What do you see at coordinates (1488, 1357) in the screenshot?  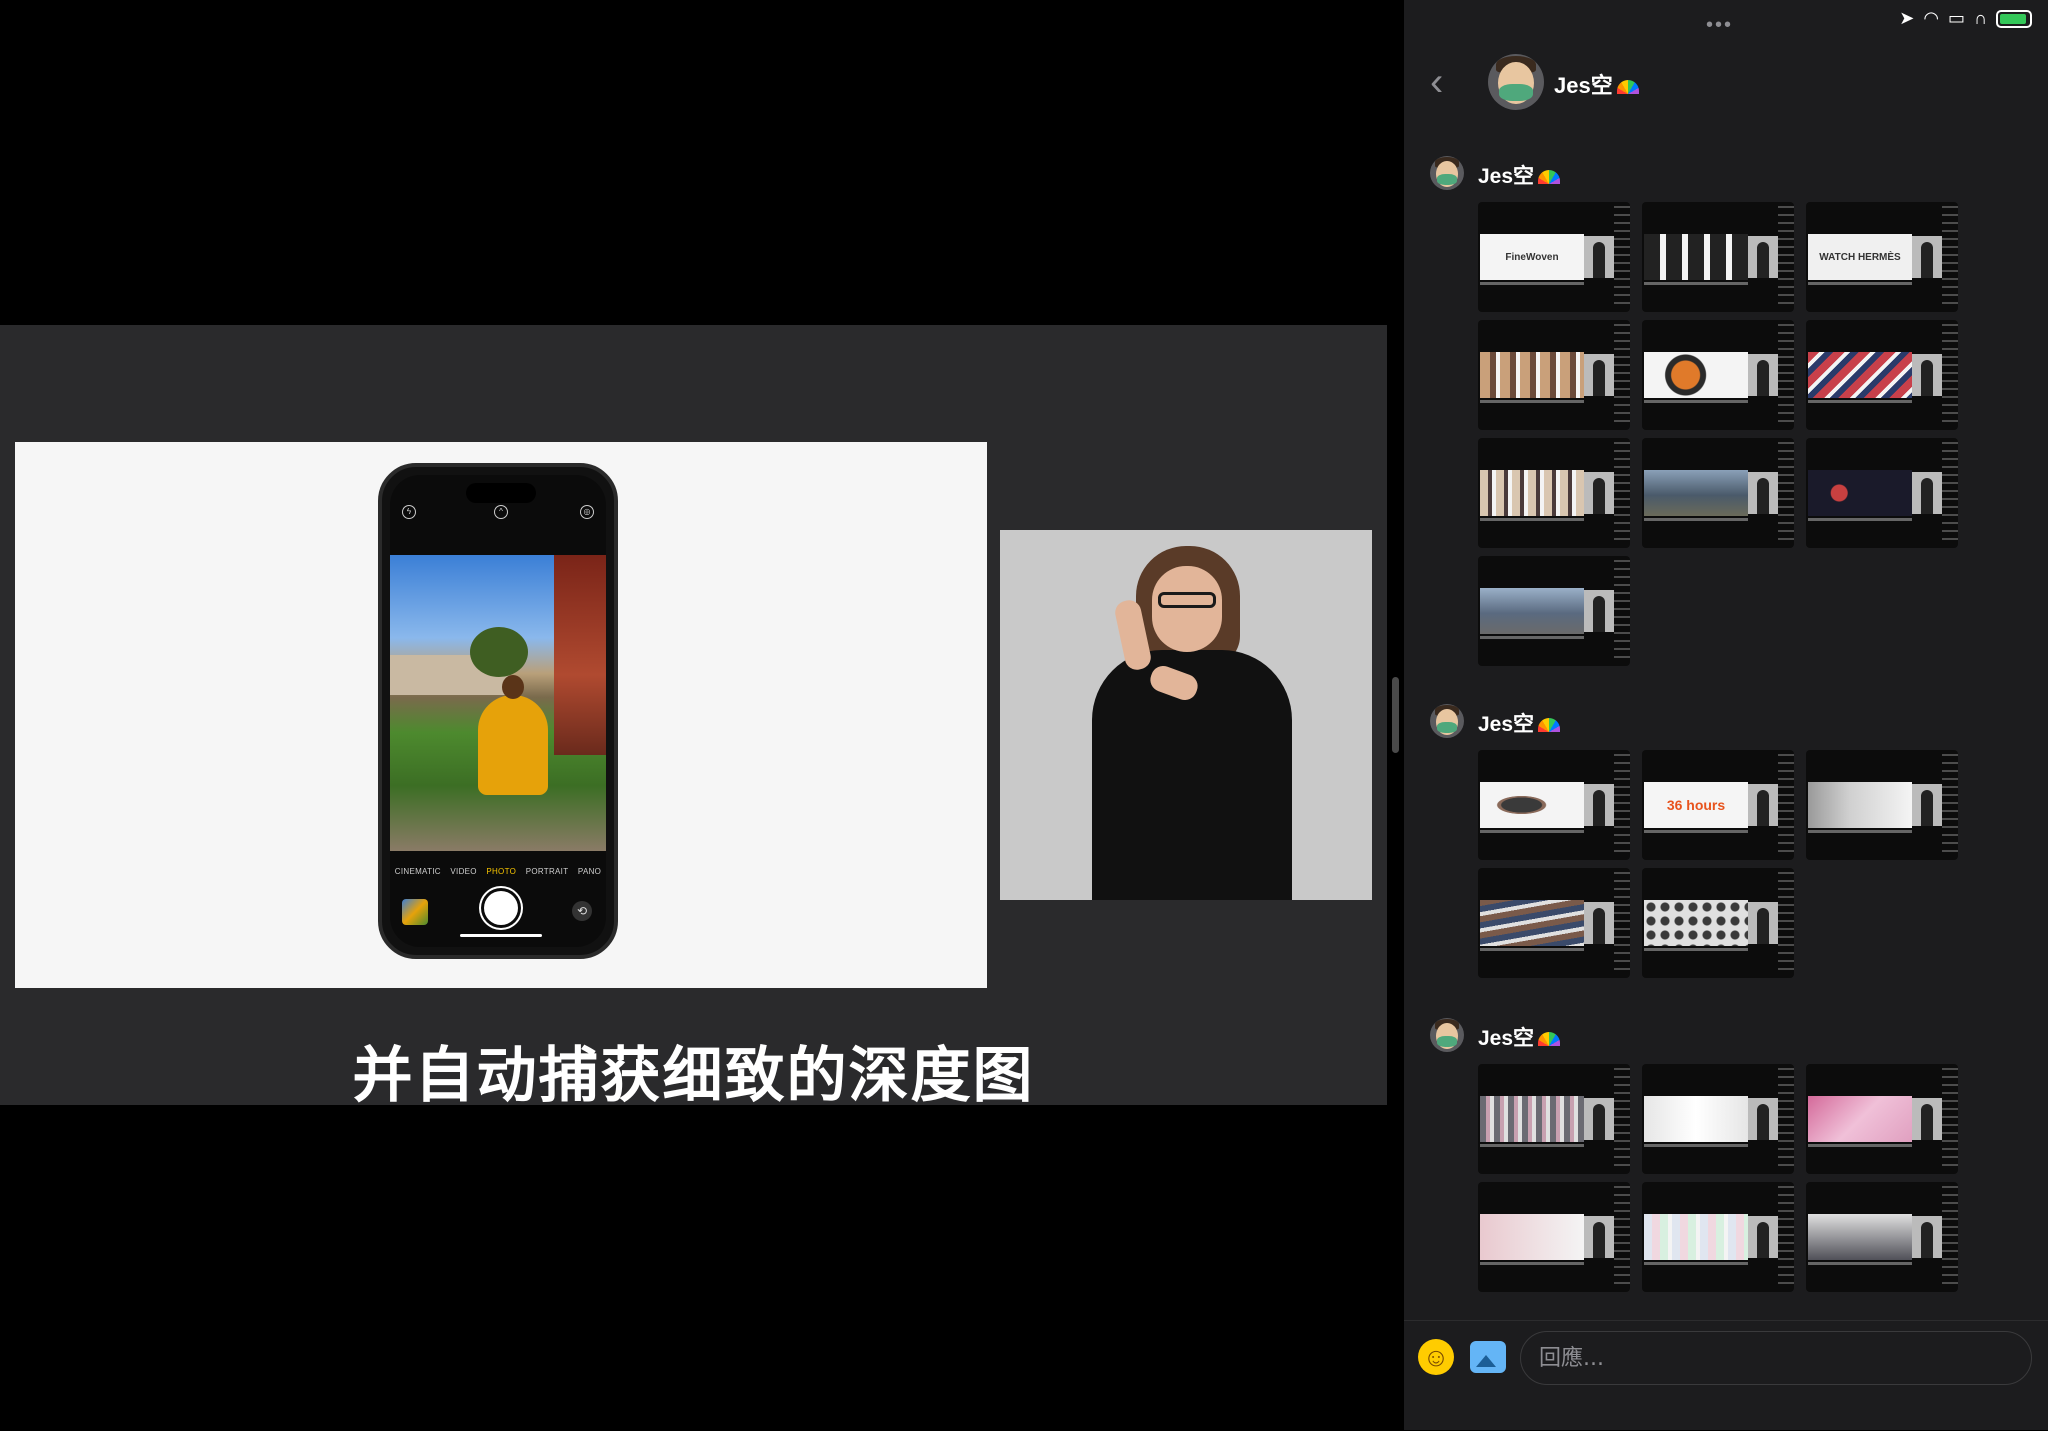 I see `image-icon` at bounding box center [1488, 1357].